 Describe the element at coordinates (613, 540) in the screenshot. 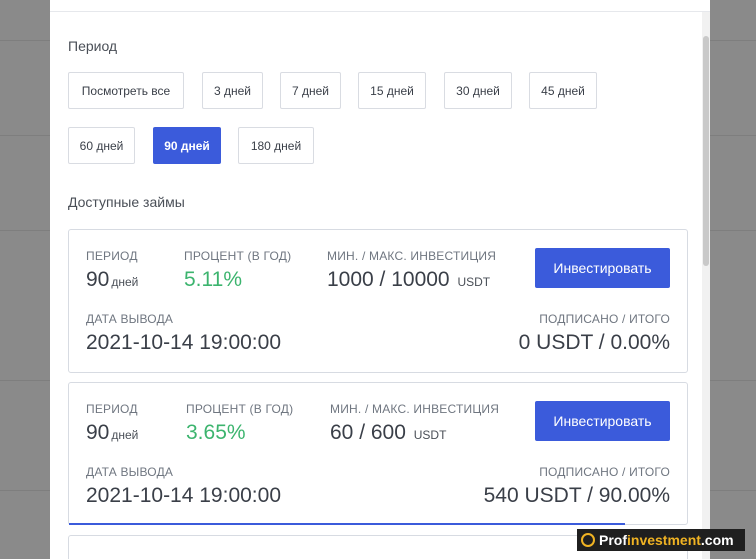

I see `watermark-text: Prof` at that location.